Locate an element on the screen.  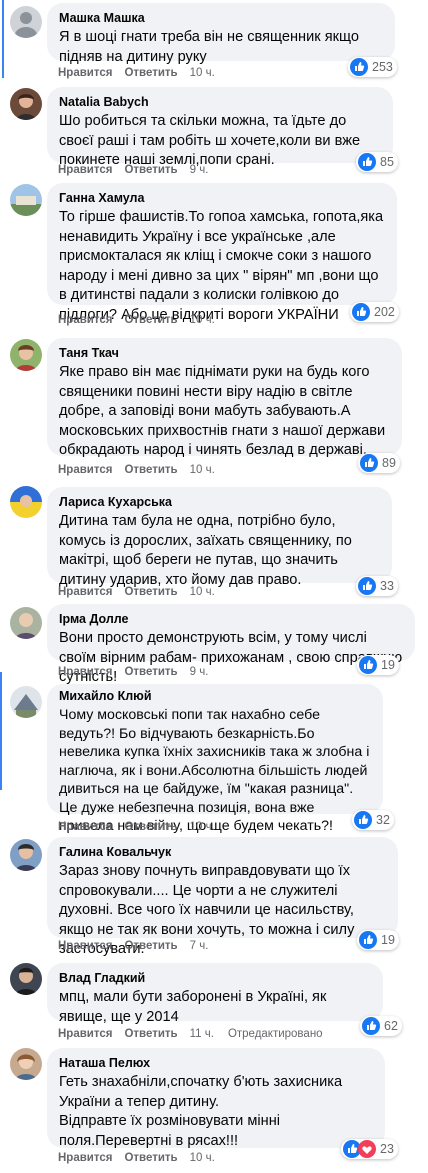
comment-time: 7 ч. is located at coordinates (199, 946).